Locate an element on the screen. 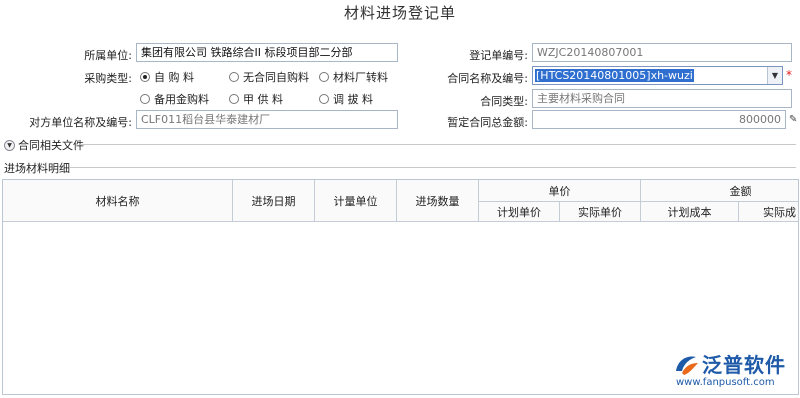  page-title: 材料进场登记单 is located at coordinates (399, 13).